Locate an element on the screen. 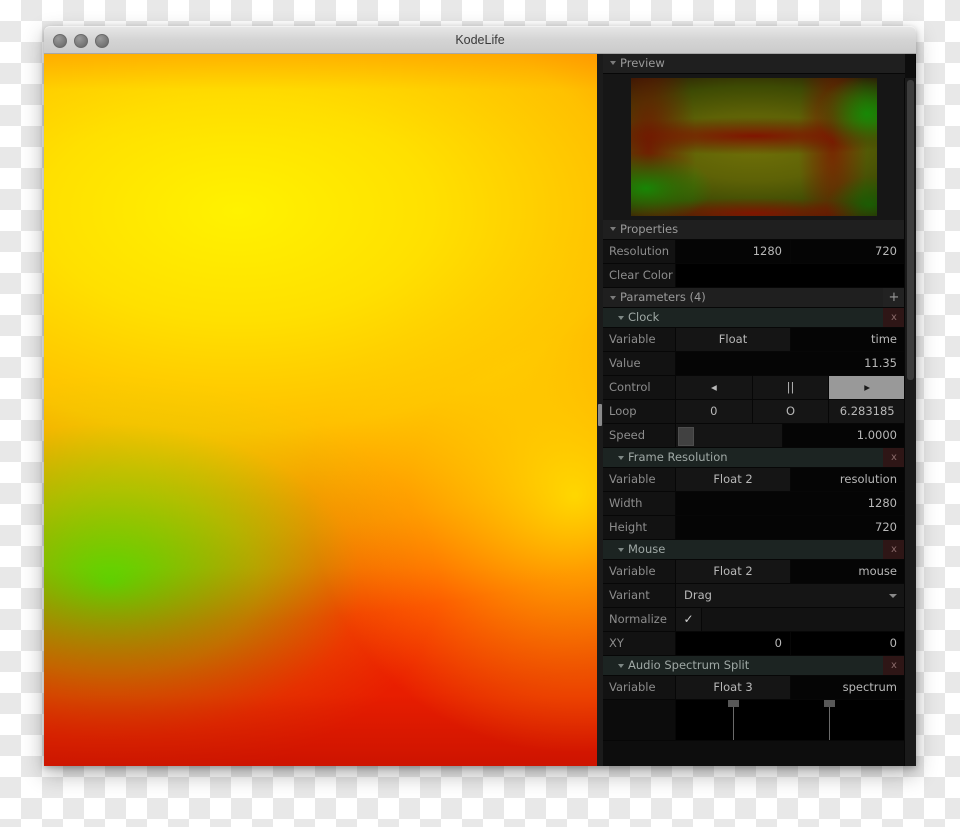  row-mouse-variable: Variable Float 2 mouse is located at coordinates (754, 572).